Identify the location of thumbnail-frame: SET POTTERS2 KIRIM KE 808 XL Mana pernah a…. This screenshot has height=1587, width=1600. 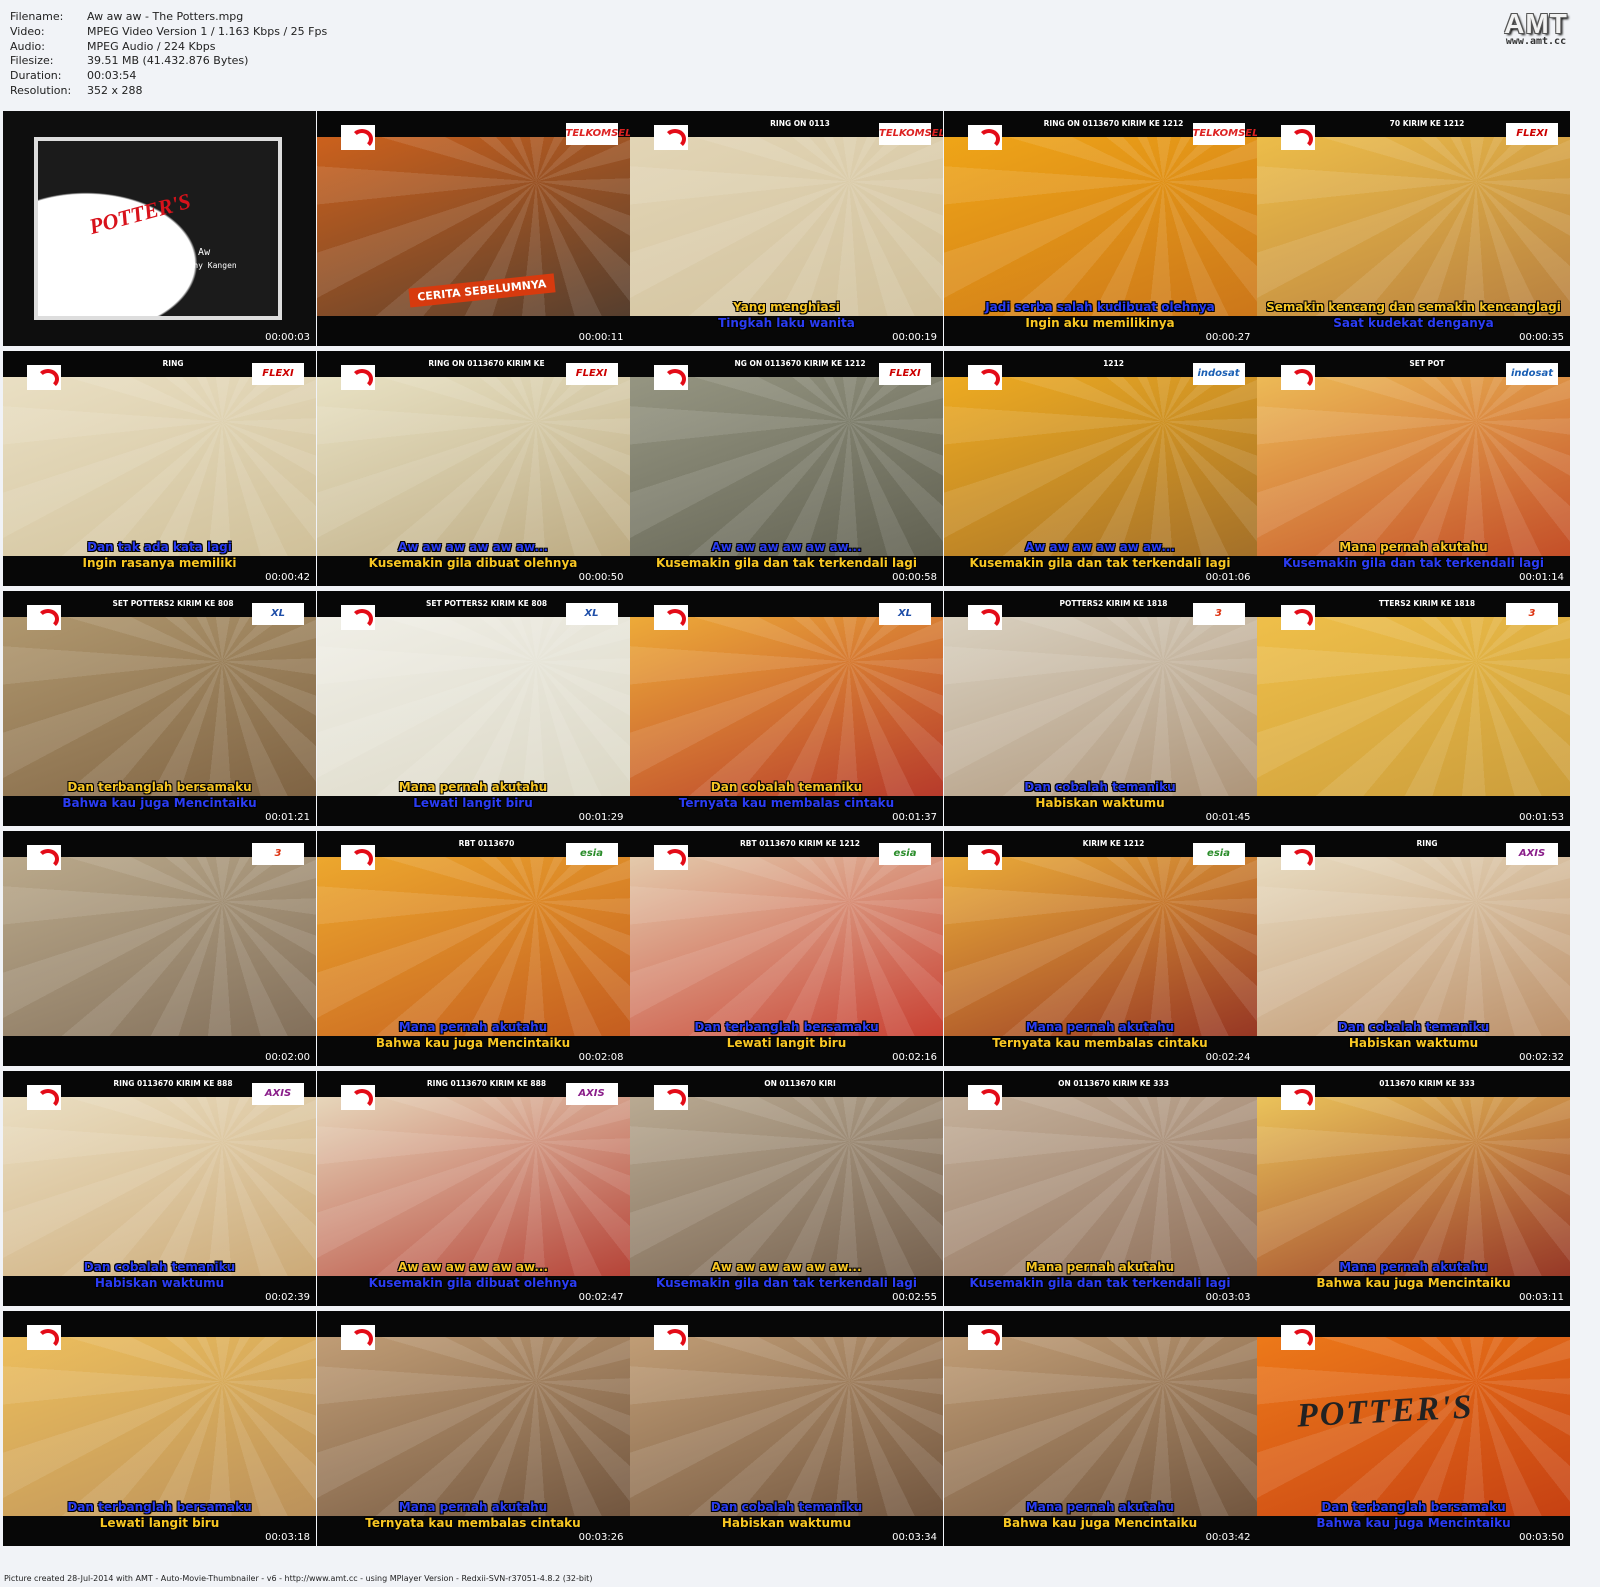
(473, 708).